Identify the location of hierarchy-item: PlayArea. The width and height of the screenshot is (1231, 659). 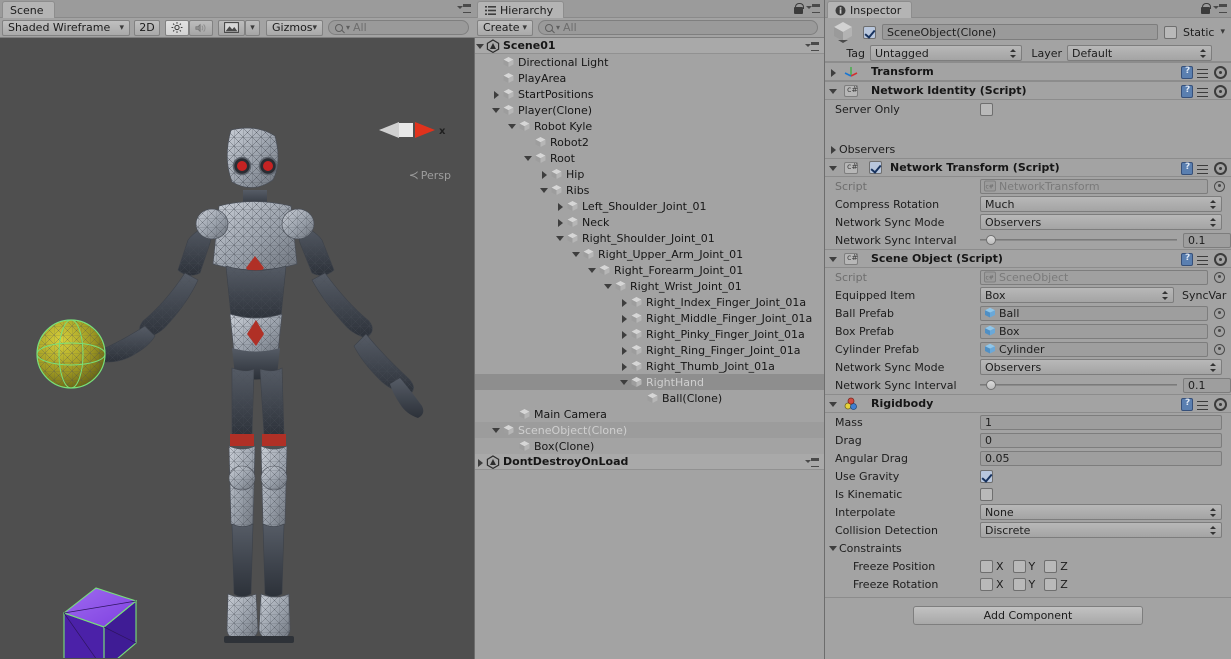
(649, 78).